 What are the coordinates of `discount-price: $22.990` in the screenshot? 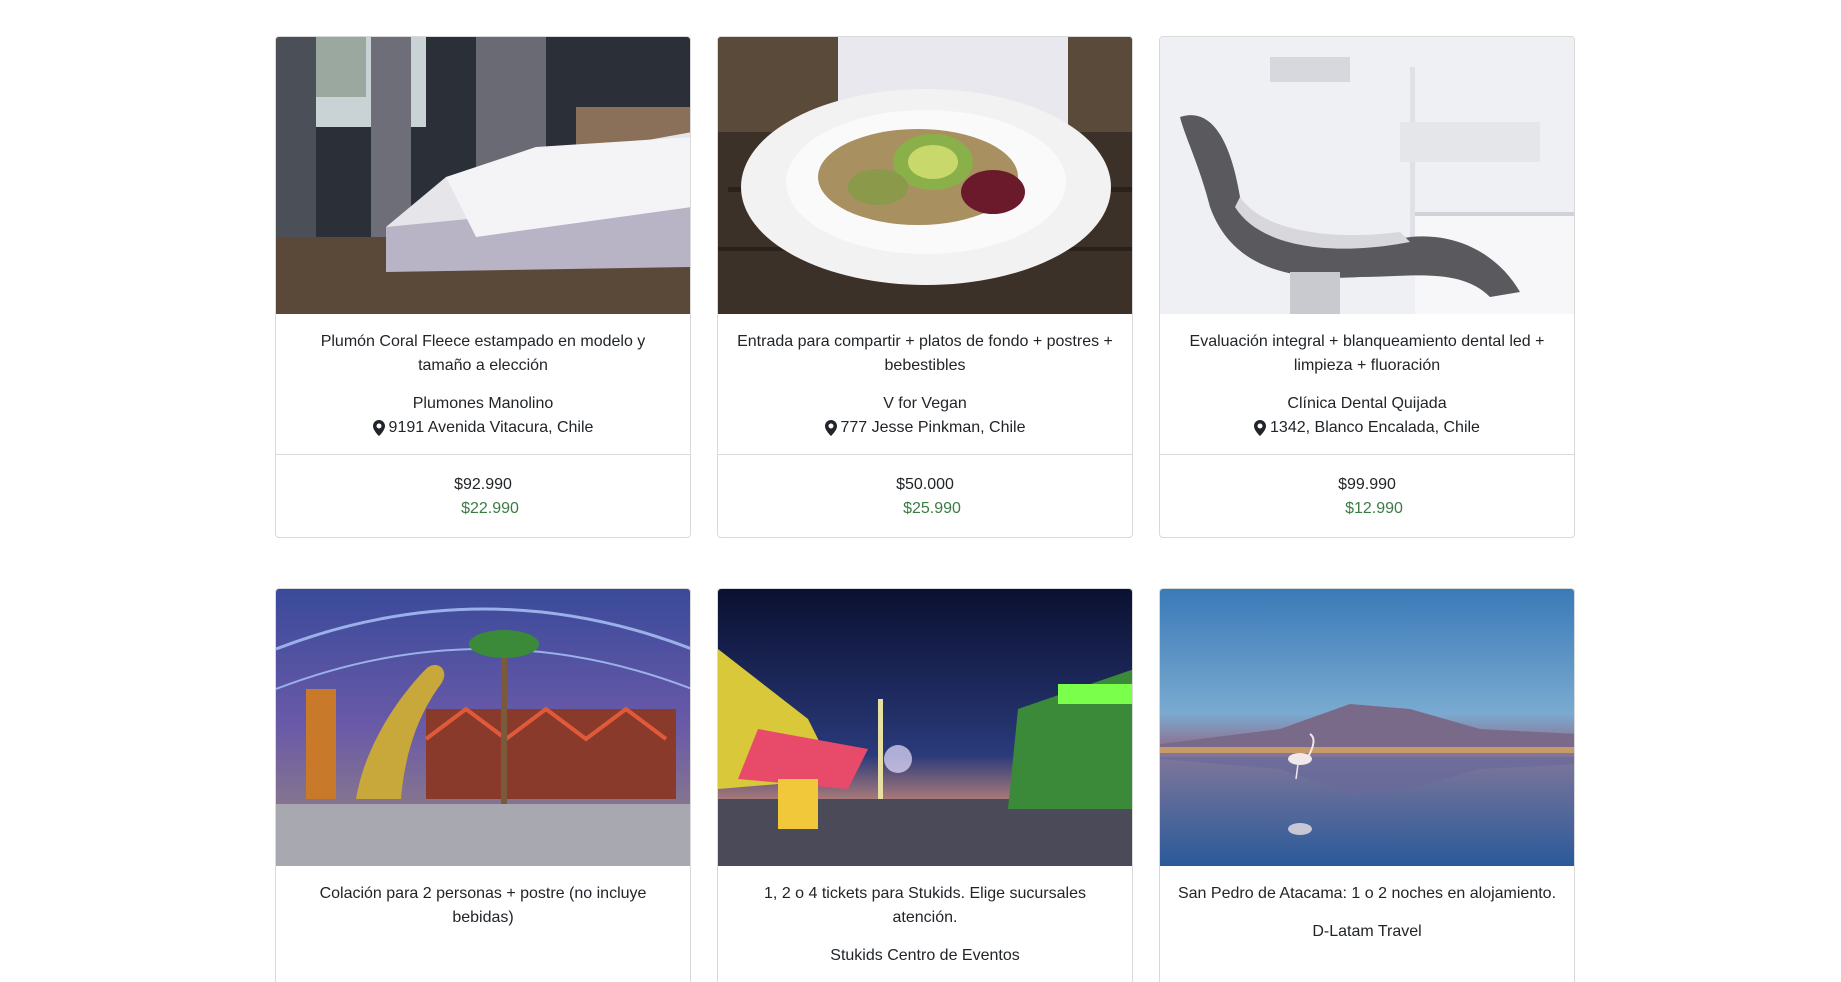 It's located at (490, 508).